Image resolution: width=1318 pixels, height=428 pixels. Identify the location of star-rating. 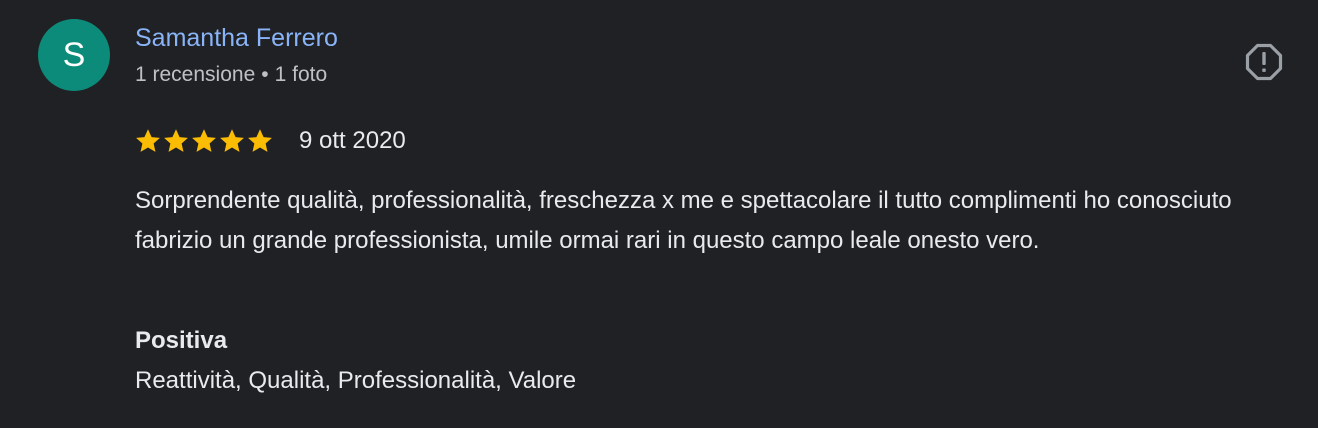
(204, 141).